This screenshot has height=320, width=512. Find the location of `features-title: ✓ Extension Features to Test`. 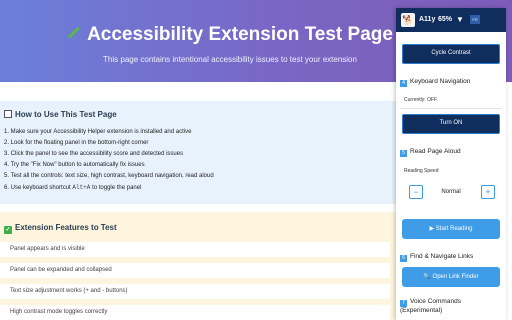

features-title: ✓ Extension Features to Test is located at coordinates (60, 228).